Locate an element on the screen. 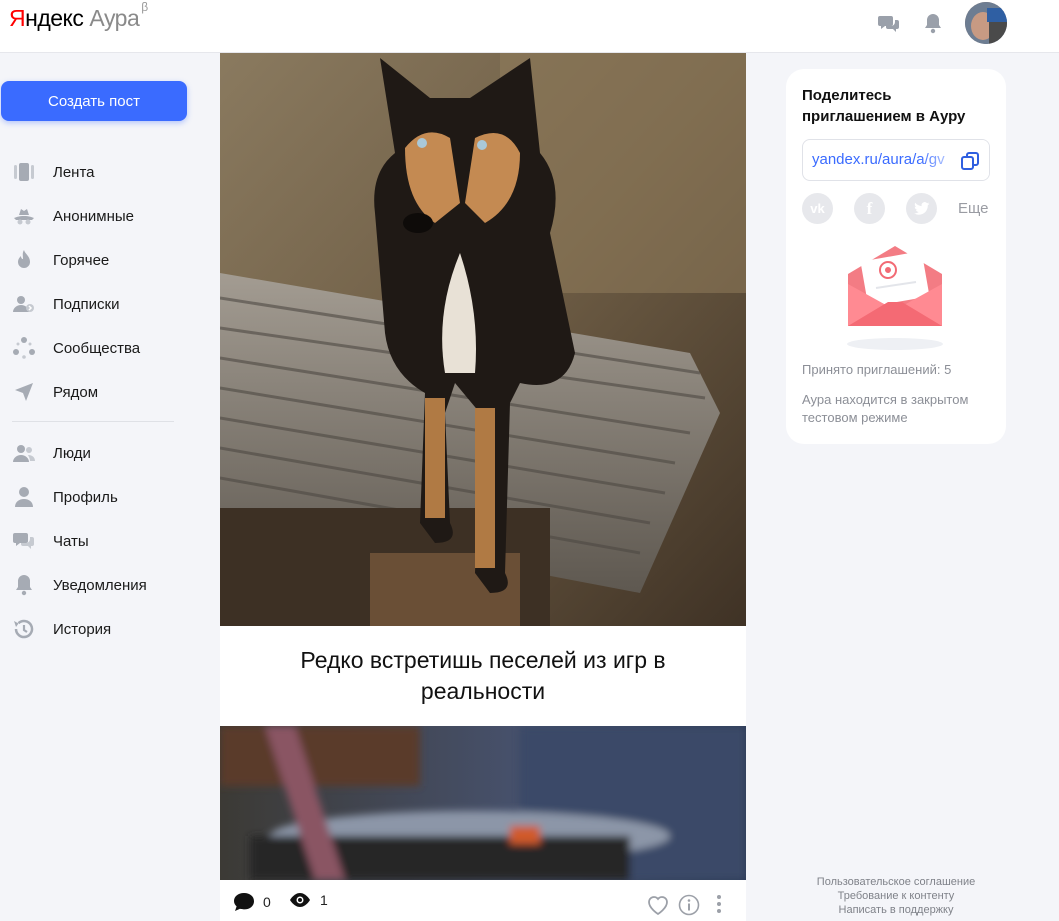  messages-icon is located at coordinates (889, 23).